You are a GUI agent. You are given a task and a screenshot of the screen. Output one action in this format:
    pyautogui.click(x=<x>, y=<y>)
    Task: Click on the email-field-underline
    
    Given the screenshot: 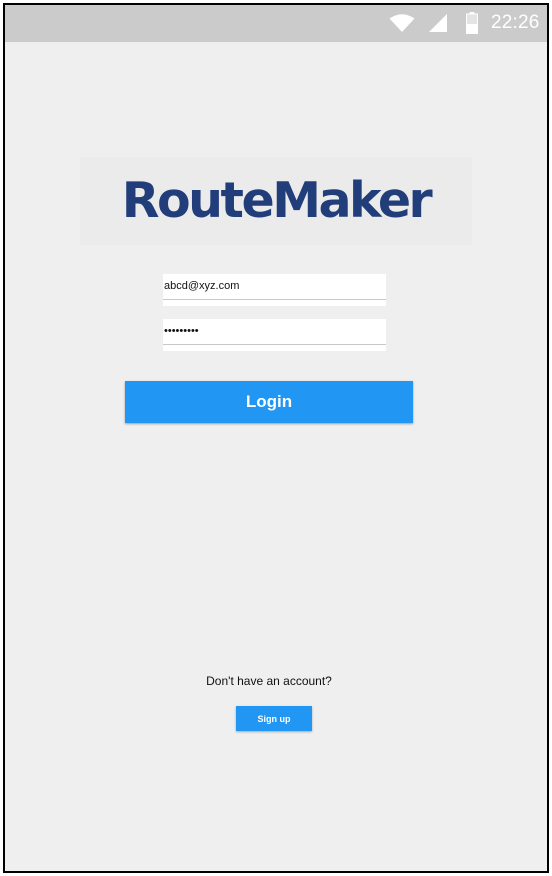 What is the action you would take?
    pyautogui.click(x=274, y=299)
    